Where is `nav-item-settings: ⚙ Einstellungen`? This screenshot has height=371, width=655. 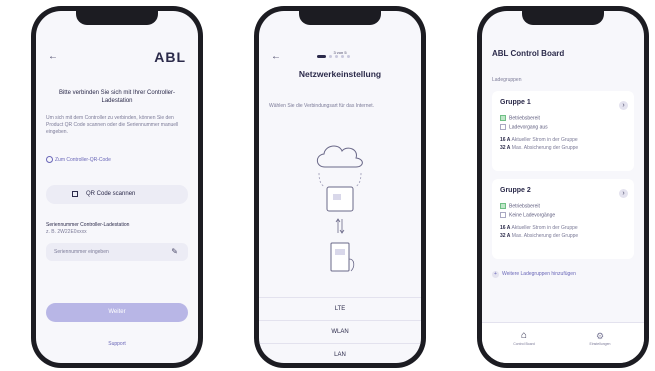
nav-item-settings: ⚙ Einstellungen is located at coordinates (600, 338).